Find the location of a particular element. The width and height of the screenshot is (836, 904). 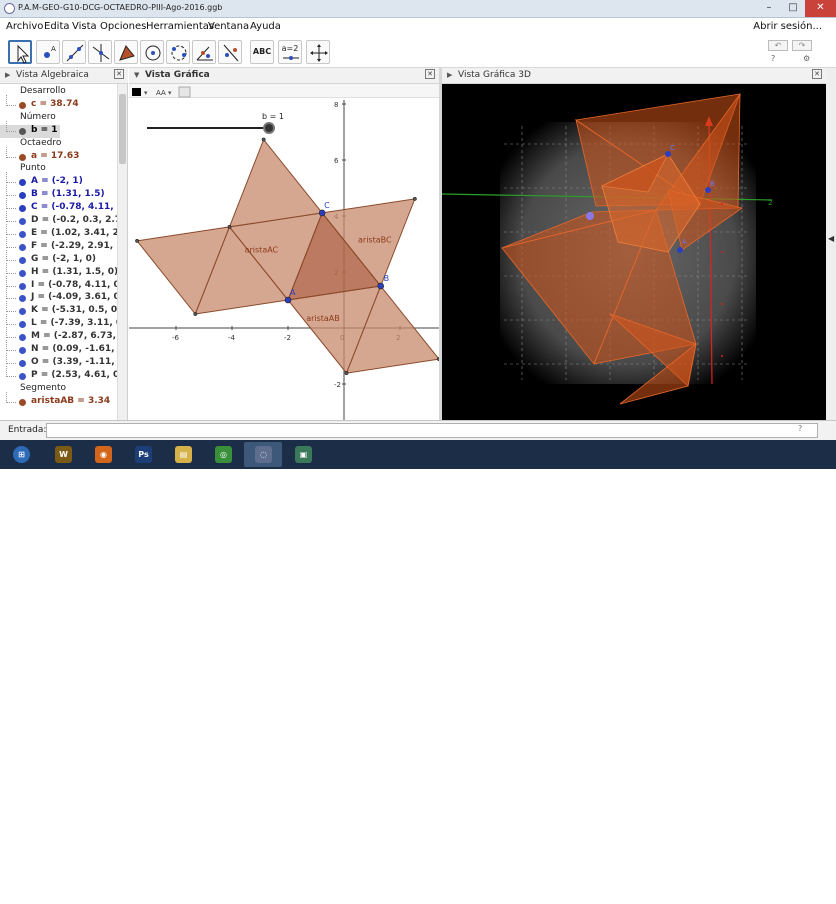

angle-tool-button is located at coordinates (204, 52).